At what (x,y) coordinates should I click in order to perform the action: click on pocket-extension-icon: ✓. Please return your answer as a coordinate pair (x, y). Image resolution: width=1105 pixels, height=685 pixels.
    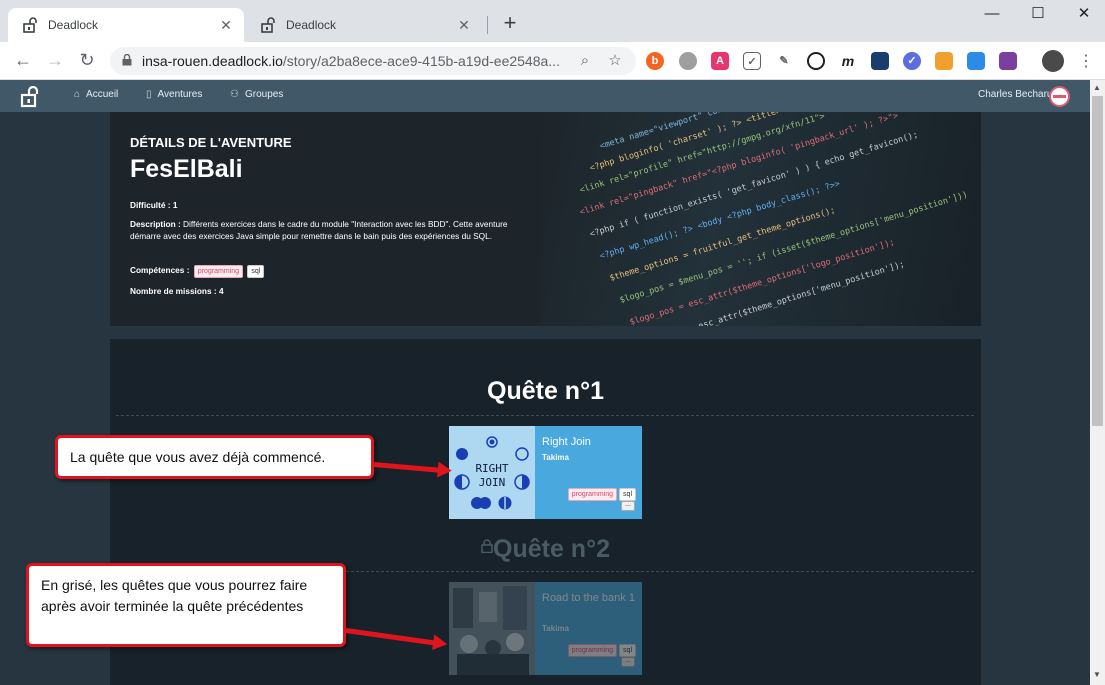
    Looking at the image, I should click on (752, 61).